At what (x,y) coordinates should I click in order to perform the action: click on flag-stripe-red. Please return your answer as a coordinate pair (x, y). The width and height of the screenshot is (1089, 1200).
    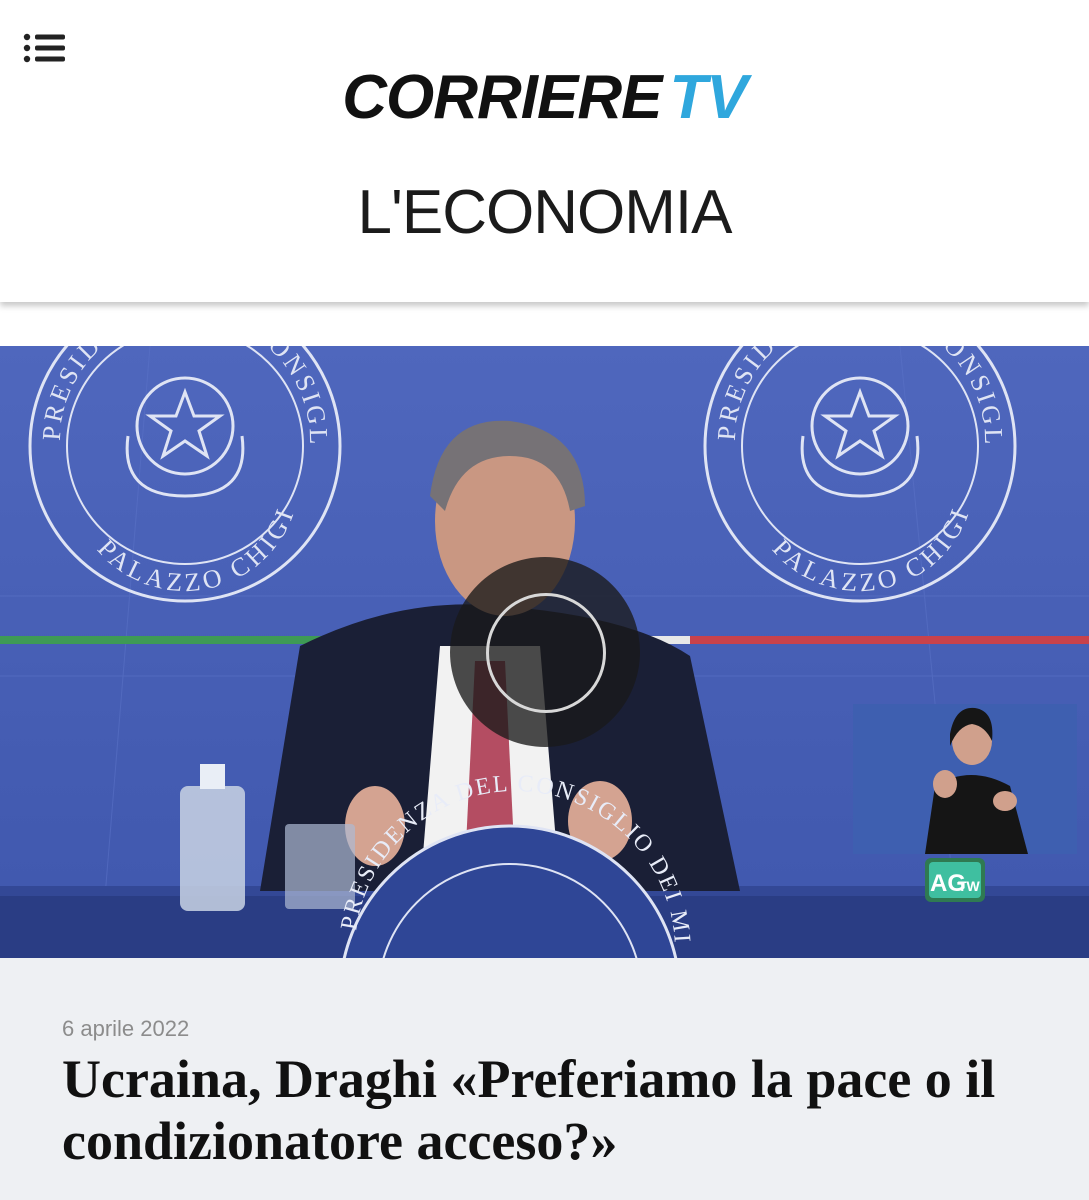
    Looking at the image, I should click on (889, 640).